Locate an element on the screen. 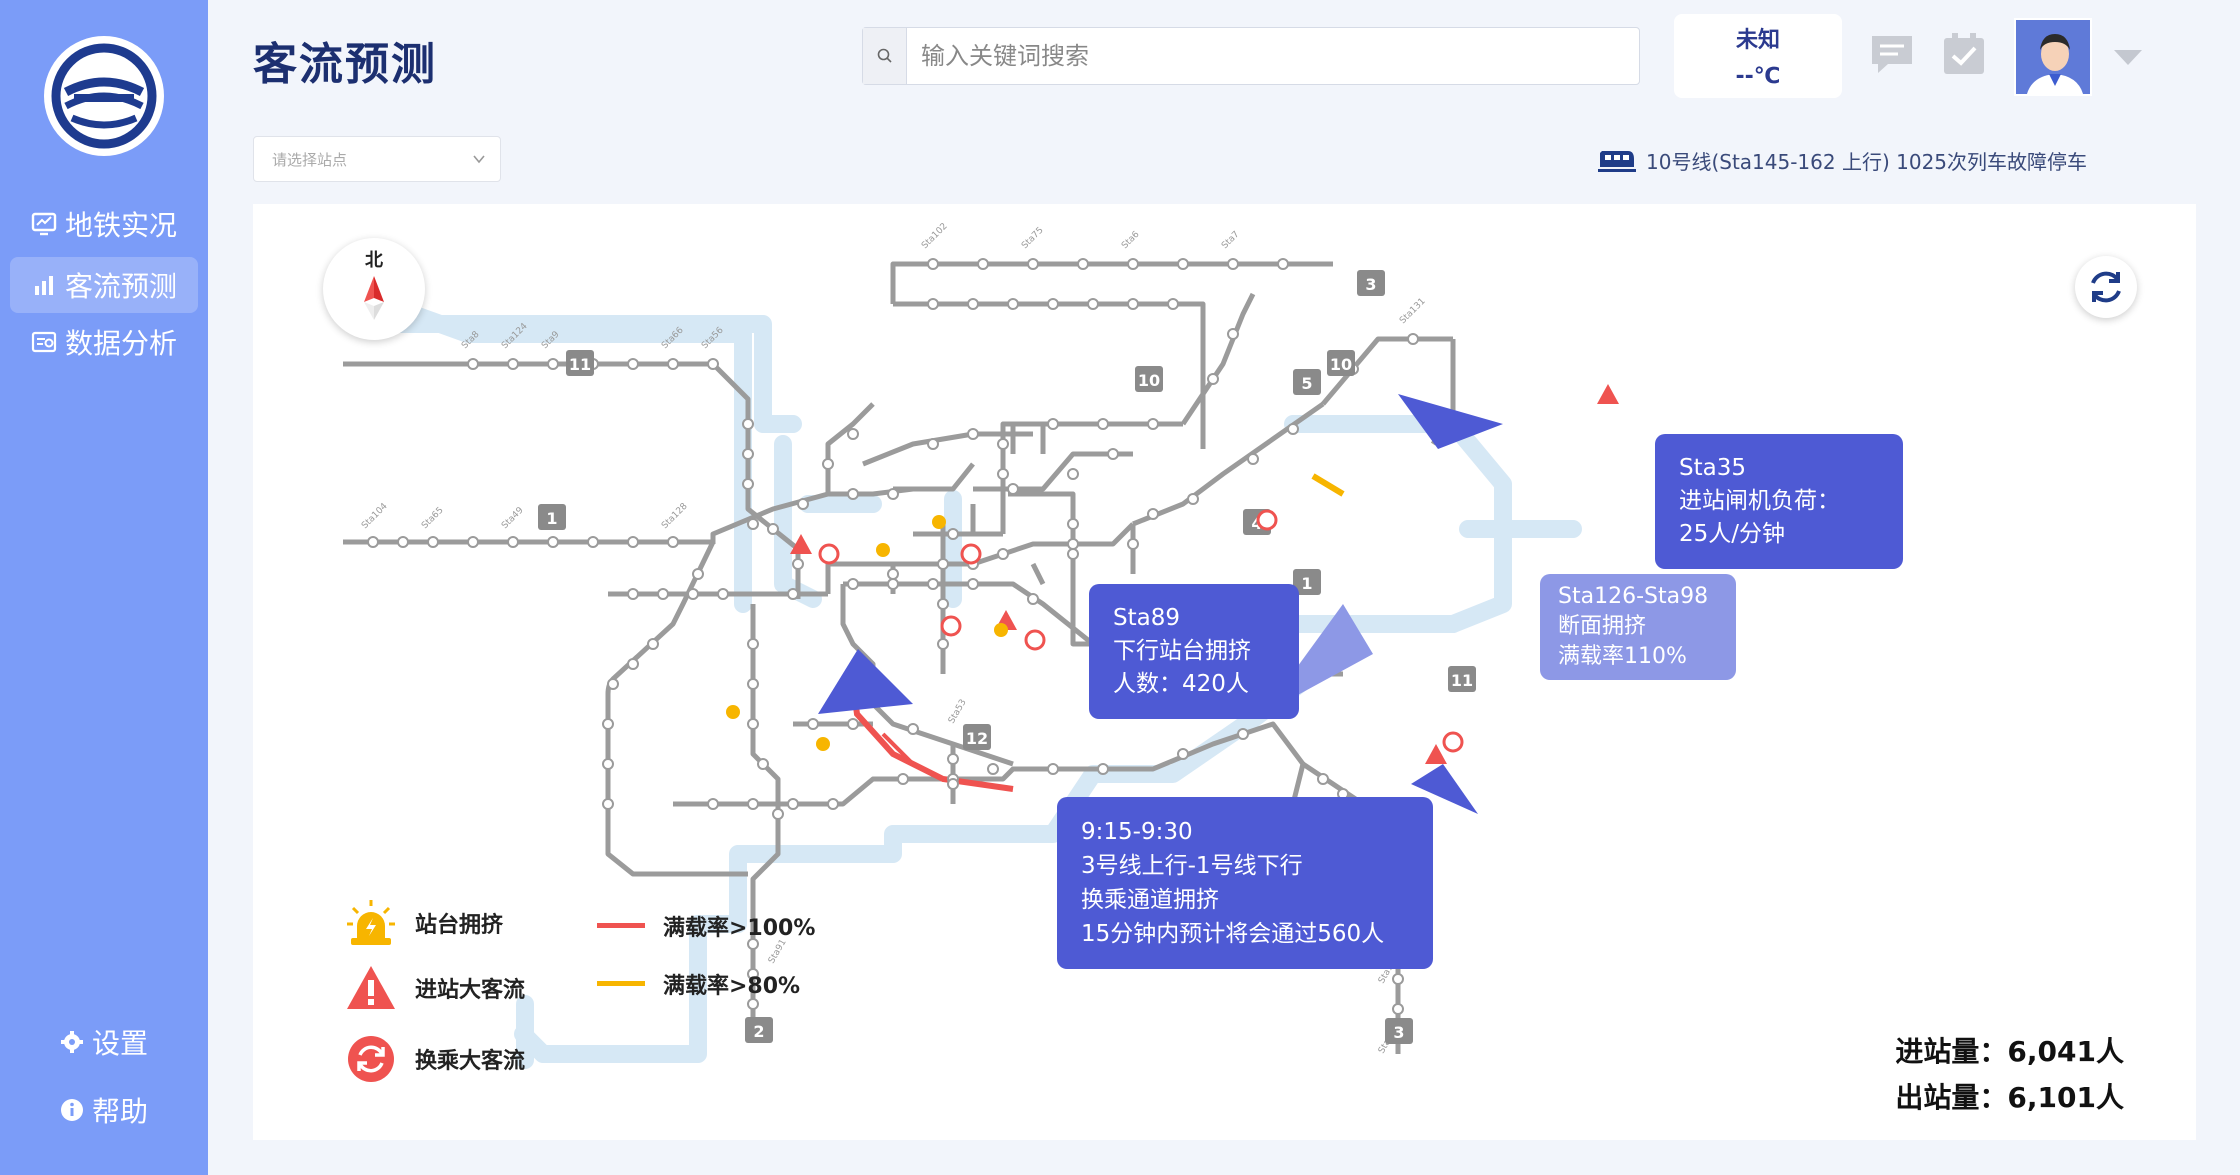 The height and width of the screenshot is (1175, 2240). bubble-status: 断面拥挤 is located at coordinates (1602, 626).